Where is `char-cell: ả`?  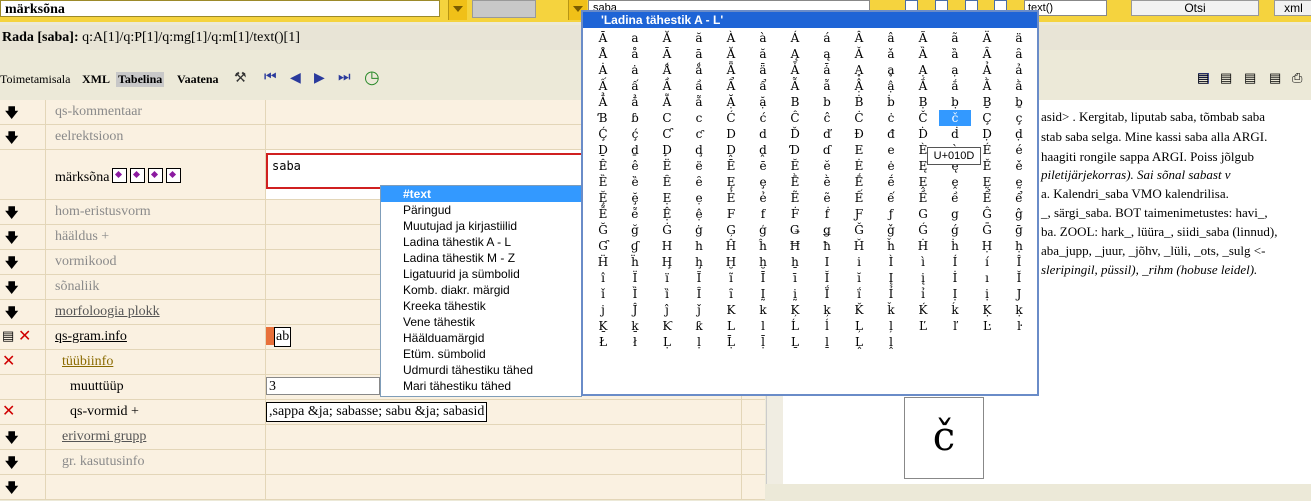 char-cell: ả is located at coordinates (1019, 70).